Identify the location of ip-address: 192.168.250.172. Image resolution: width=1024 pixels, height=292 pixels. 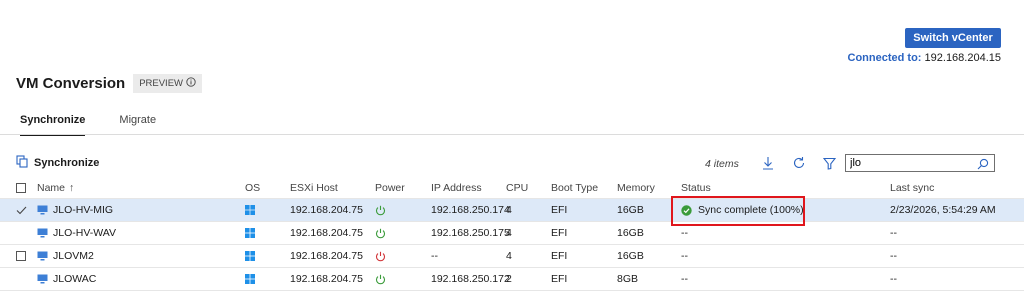
(470, 279).